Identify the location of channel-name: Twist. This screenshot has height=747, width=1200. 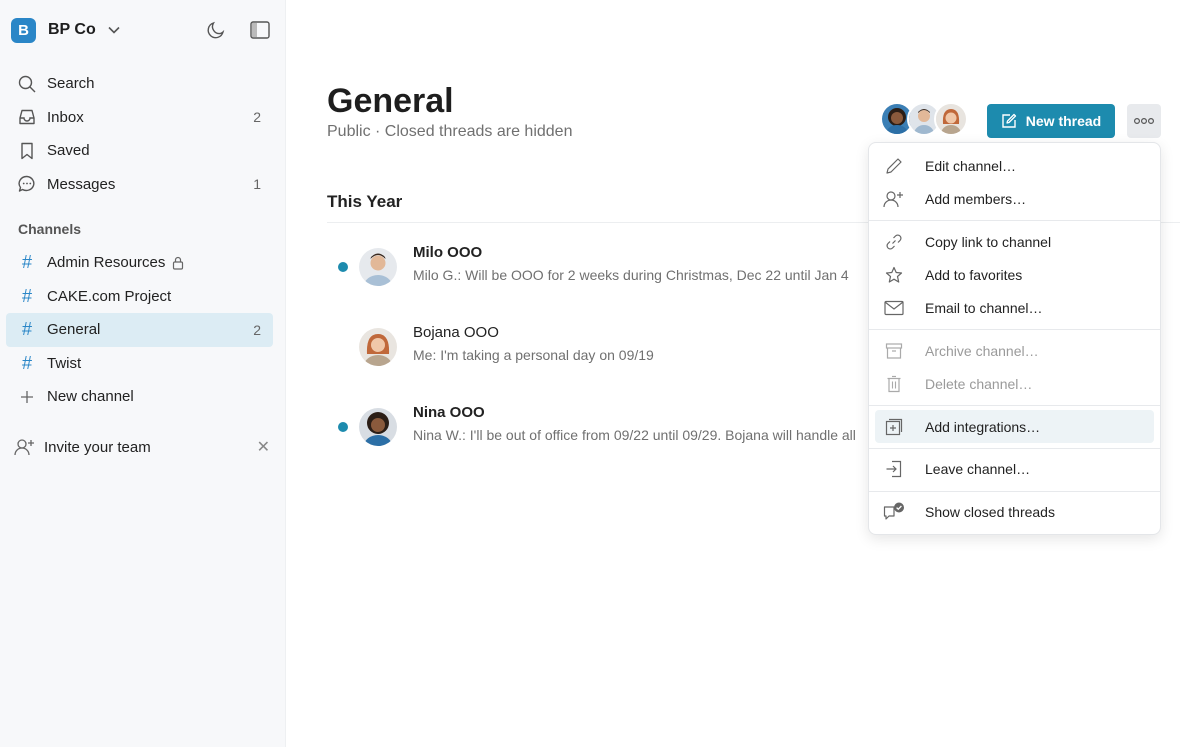
(64, 363).